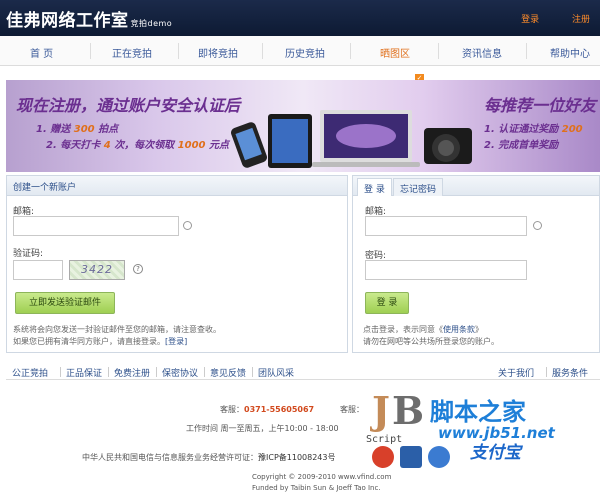 The height and width of the screenshot is (493, 600). I want to click on login-link-inline: [登录], so click(176, 341).